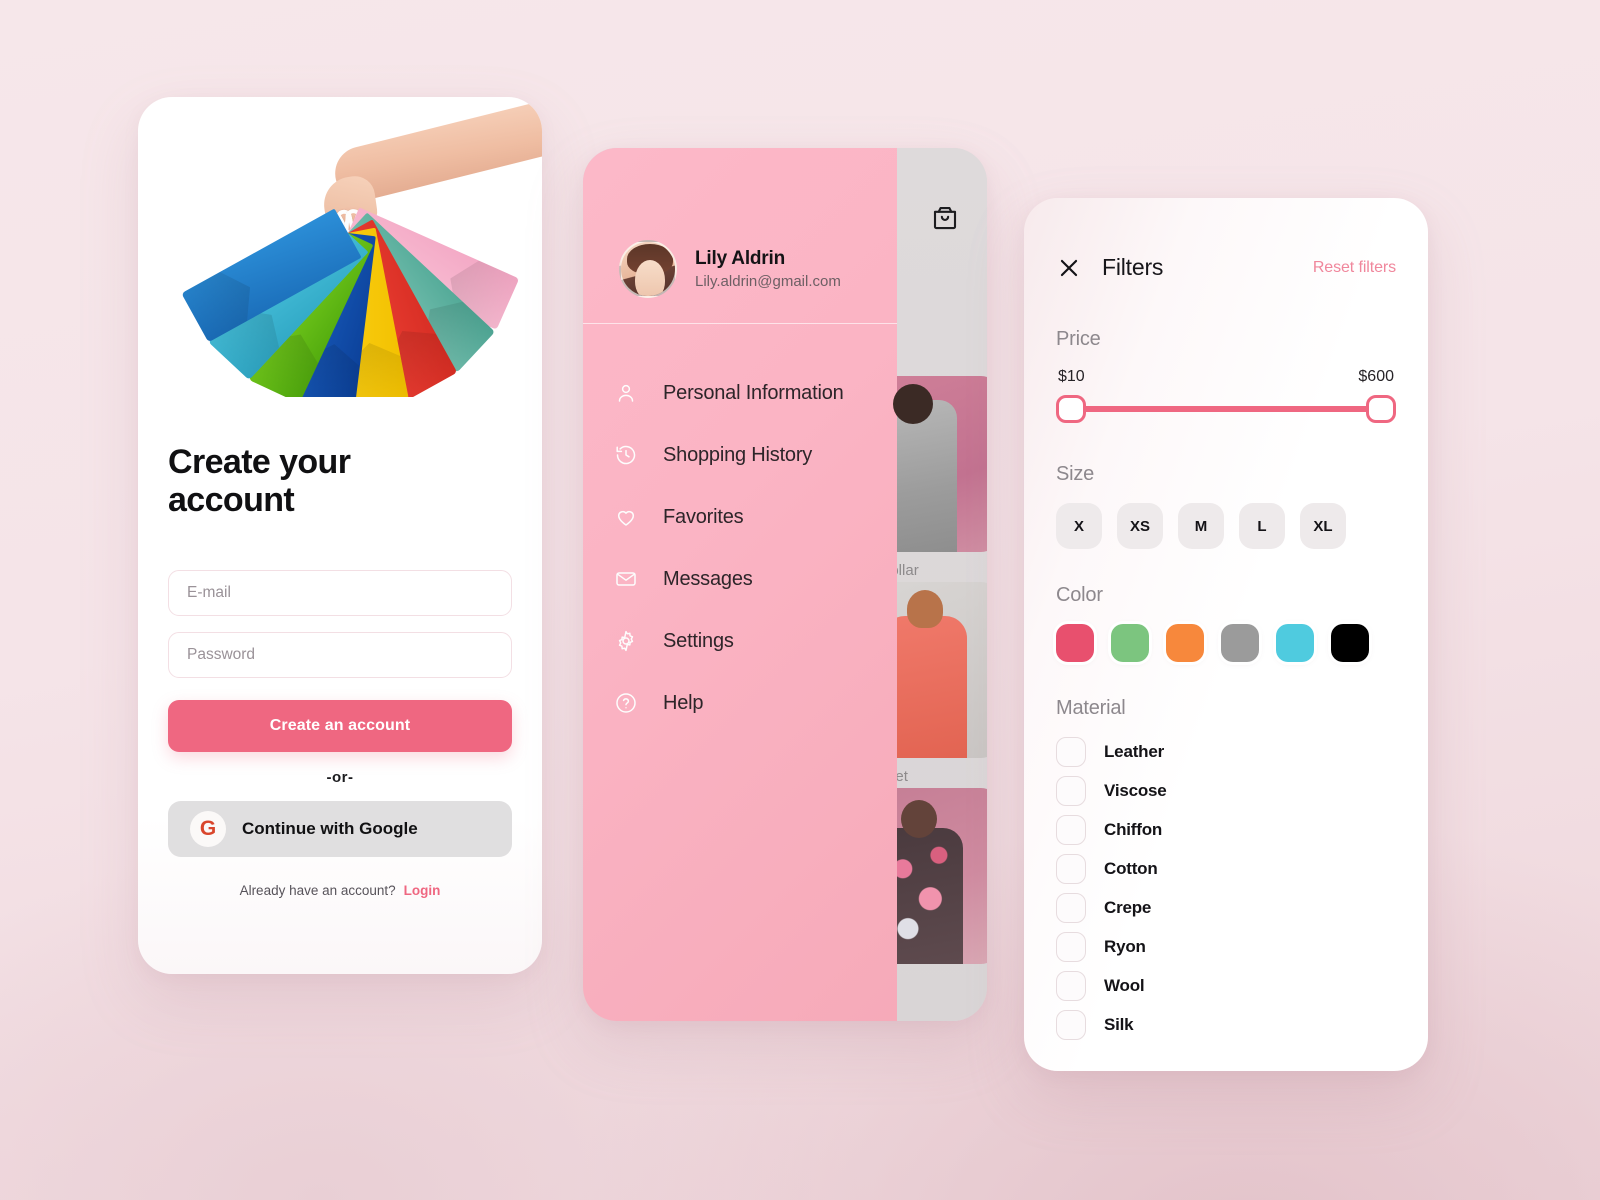 This screenshot has height=1200, width=1600. Describe the element at coordinates (1226, 267) in the screenshot. I see `filters-header: Filters Reset filters` at that location.